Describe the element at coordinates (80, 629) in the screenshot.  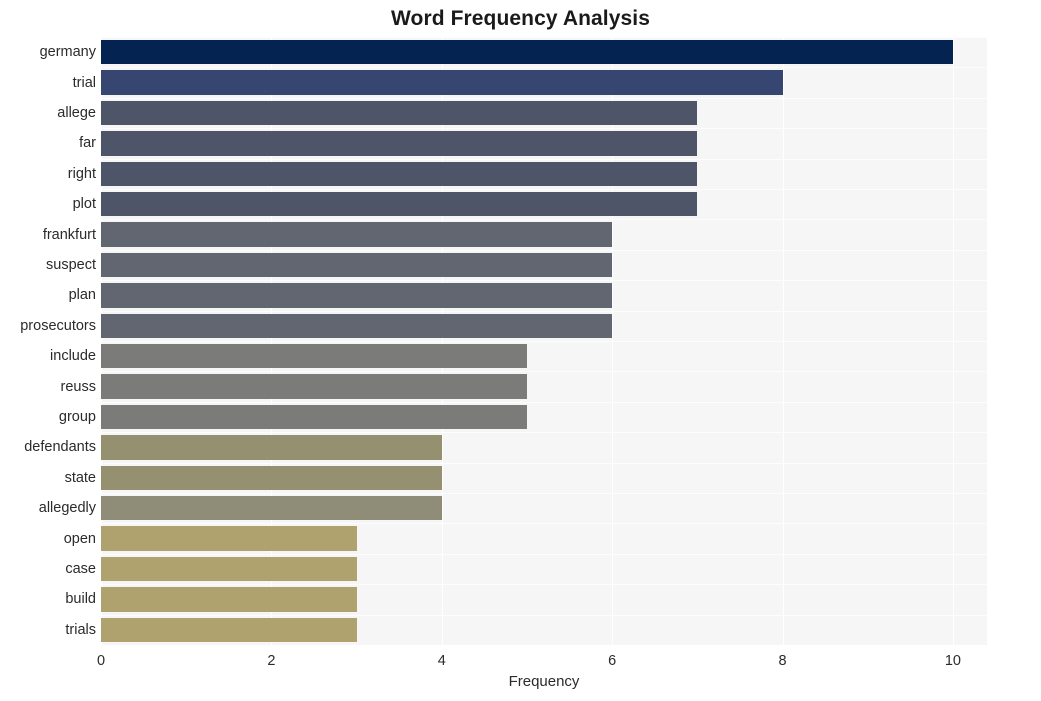
I see `y-axis-tick-label: trials` at that location.